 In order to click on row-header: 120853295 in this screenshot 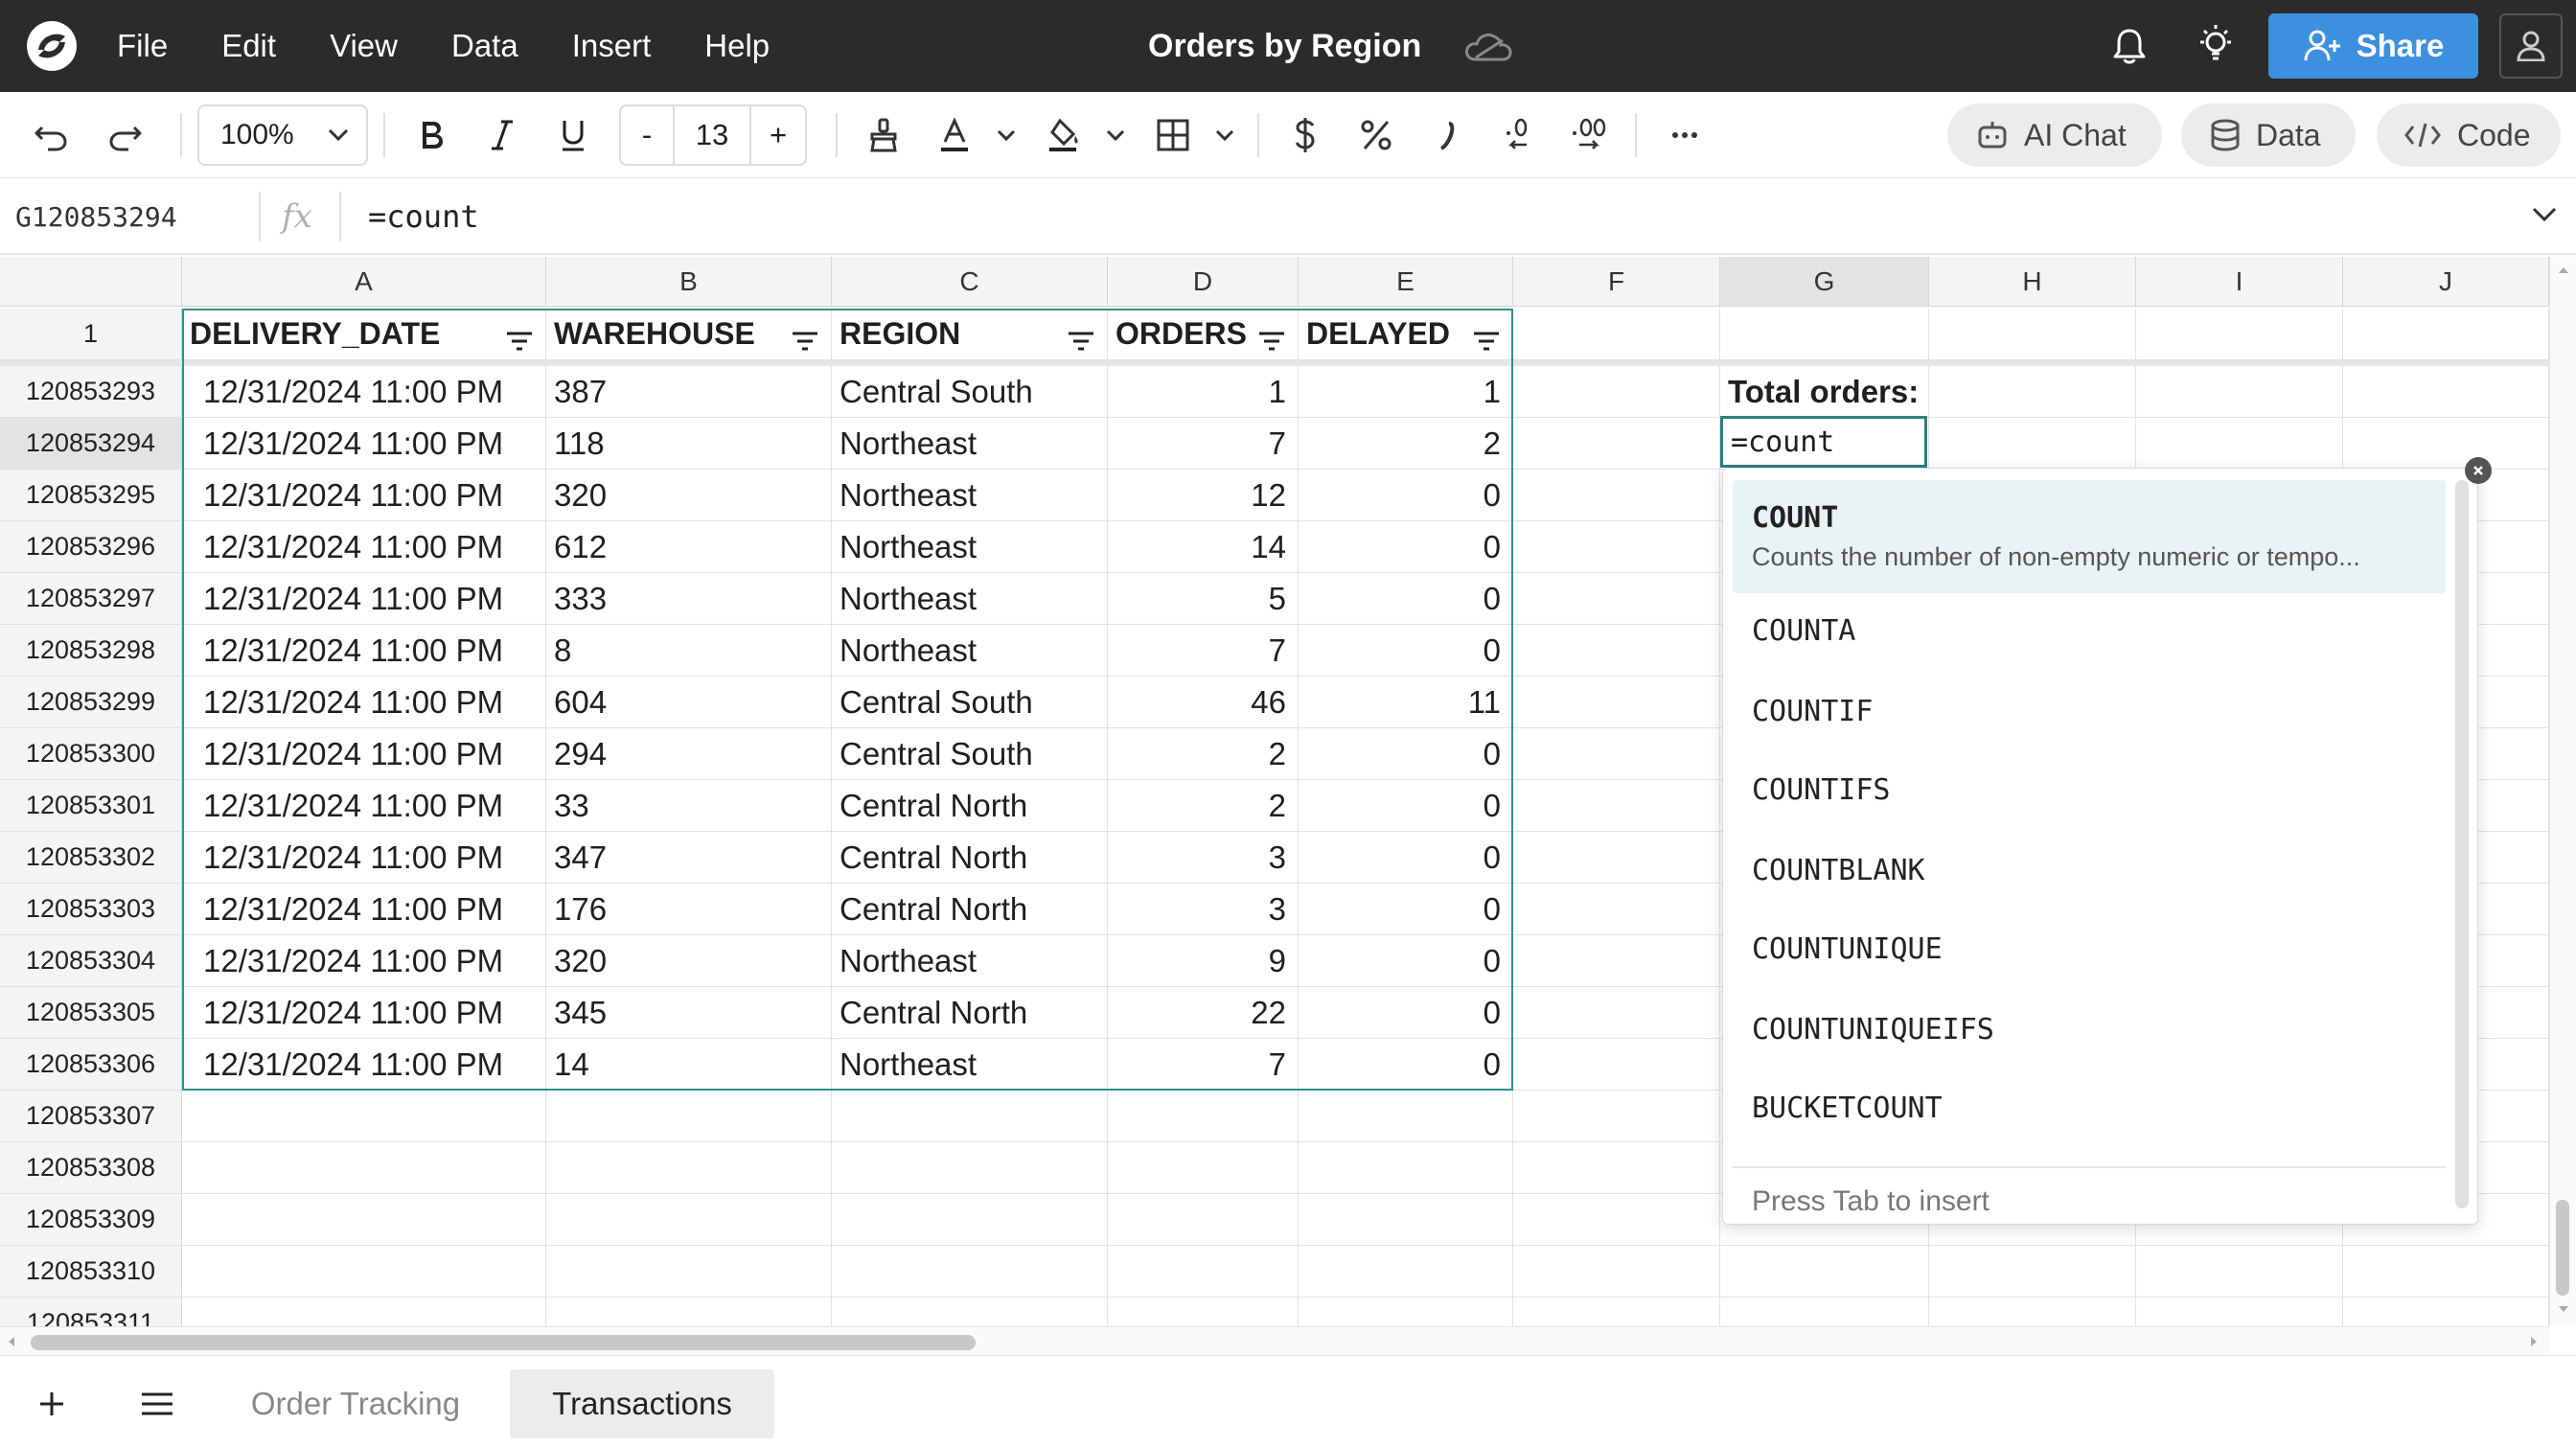, I will do `click(91, 496)`.